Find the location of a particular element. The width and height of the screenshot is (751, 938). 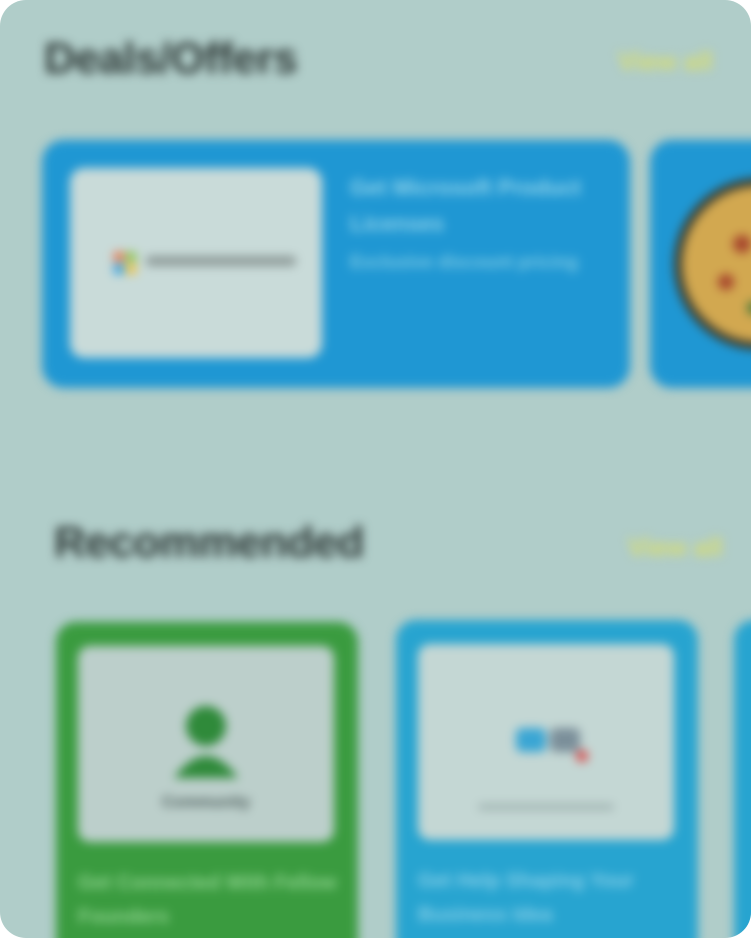

pizza-image is located at coordinates (712, 264).